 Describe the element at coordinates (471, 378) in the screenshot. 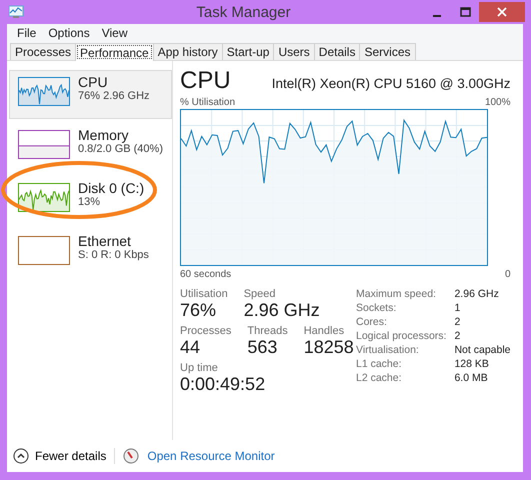

I see `spec-value: 6.0 MB` at that location.